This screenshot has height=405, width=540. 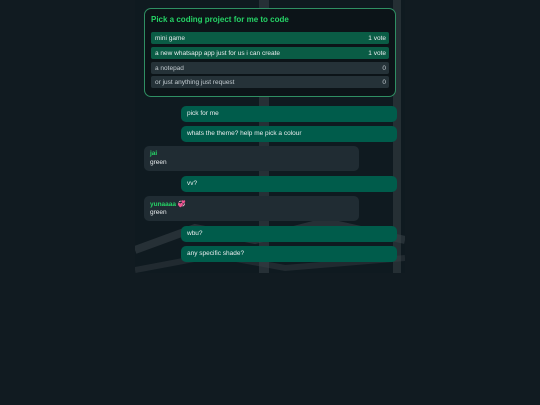 I want to click on sender-name: yunaaaa, so click(x=163, y=204).